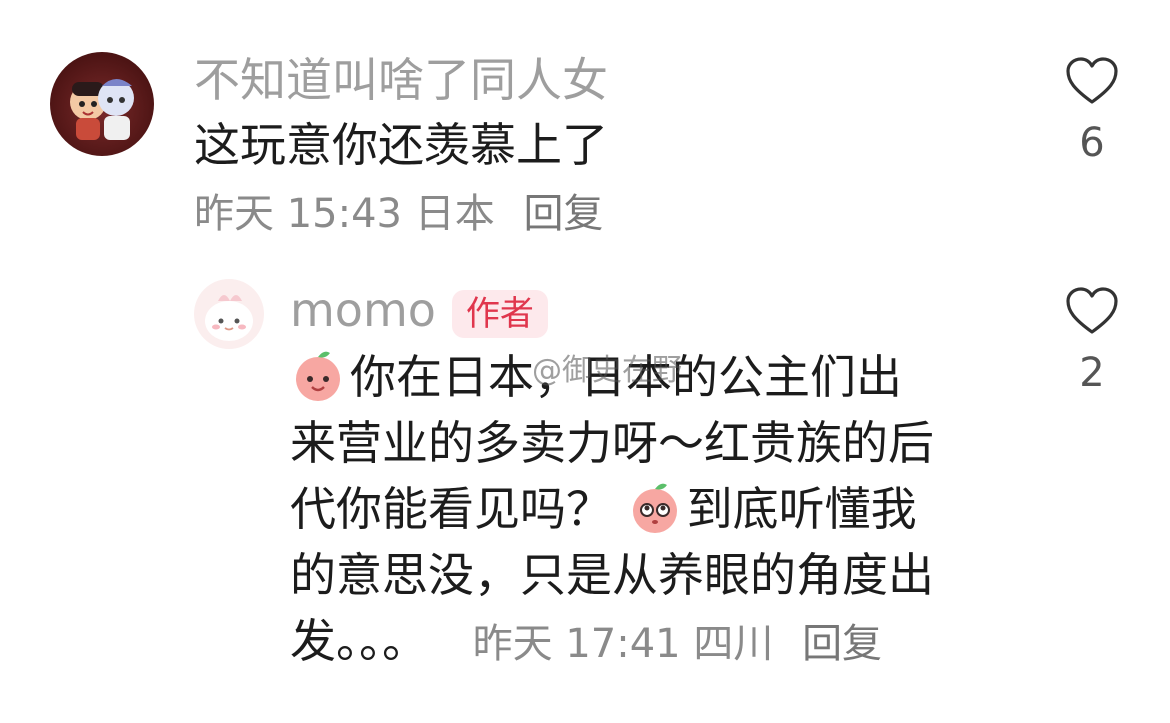 Image resolution: width=1170 pixels, height=723 pixels. Describe the element at coordinates (363, 310) in the screenshot. I see `reply-username: momo` at that location.